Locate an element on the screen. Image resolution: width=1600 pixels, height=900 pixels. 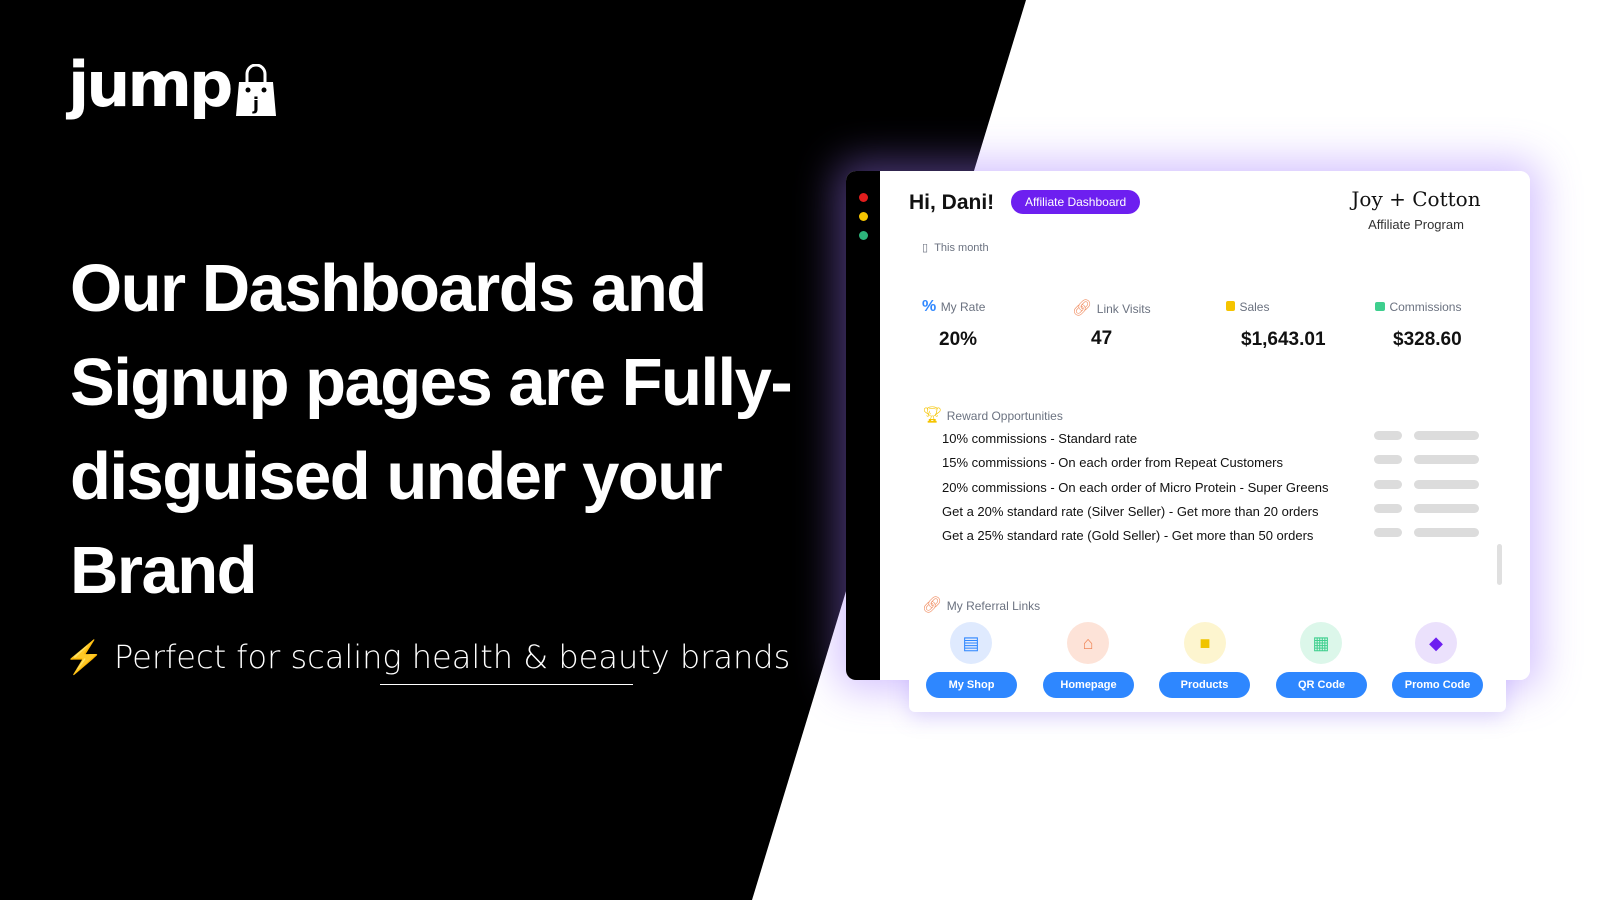
promo-code-button: Promo Code is located at coordinates (1437, 685).